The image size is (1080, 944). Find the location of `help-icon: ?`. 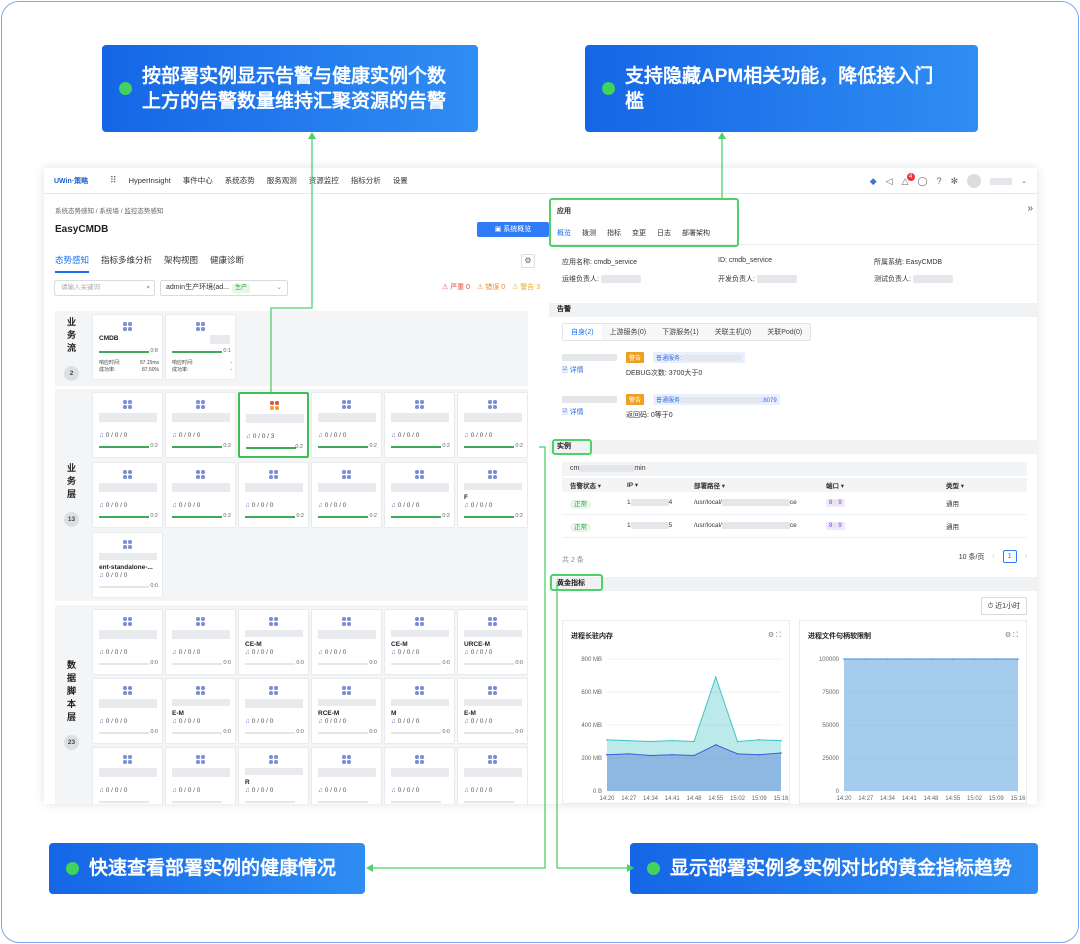

help-icon: ? is located at coordinates (939, 181).